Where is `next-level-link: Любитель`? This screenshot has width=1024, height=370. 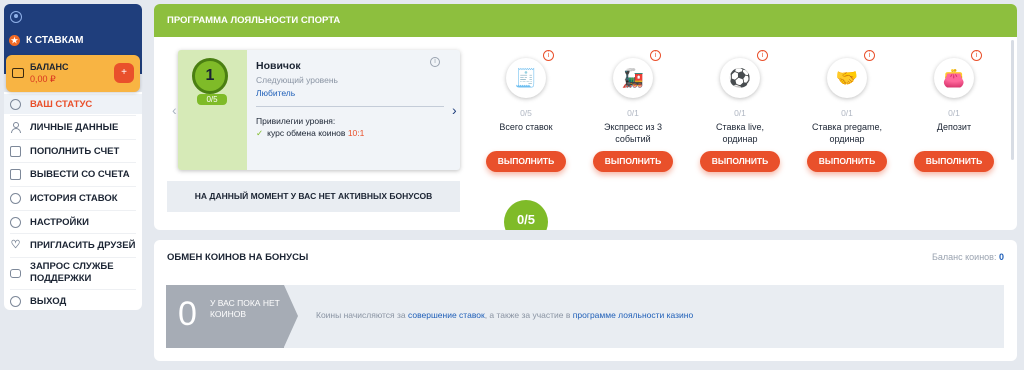
next-level-link: Любитель is located at coordinates (275, 93).